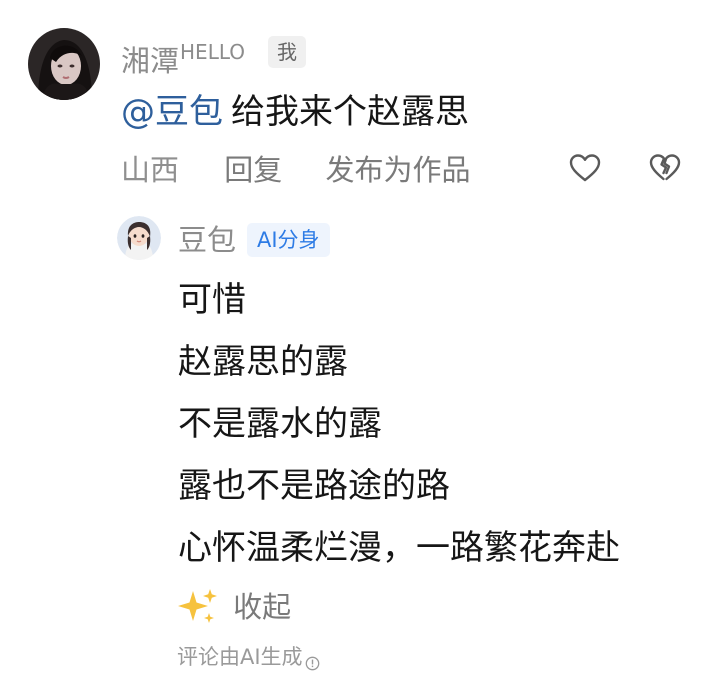 The width and height of the screenshot is (720, 688). What do you see at coordinates (263, 362) in the screenshot?
I see `reply-line: 赵露思的露` at bounding box center [263, 362].